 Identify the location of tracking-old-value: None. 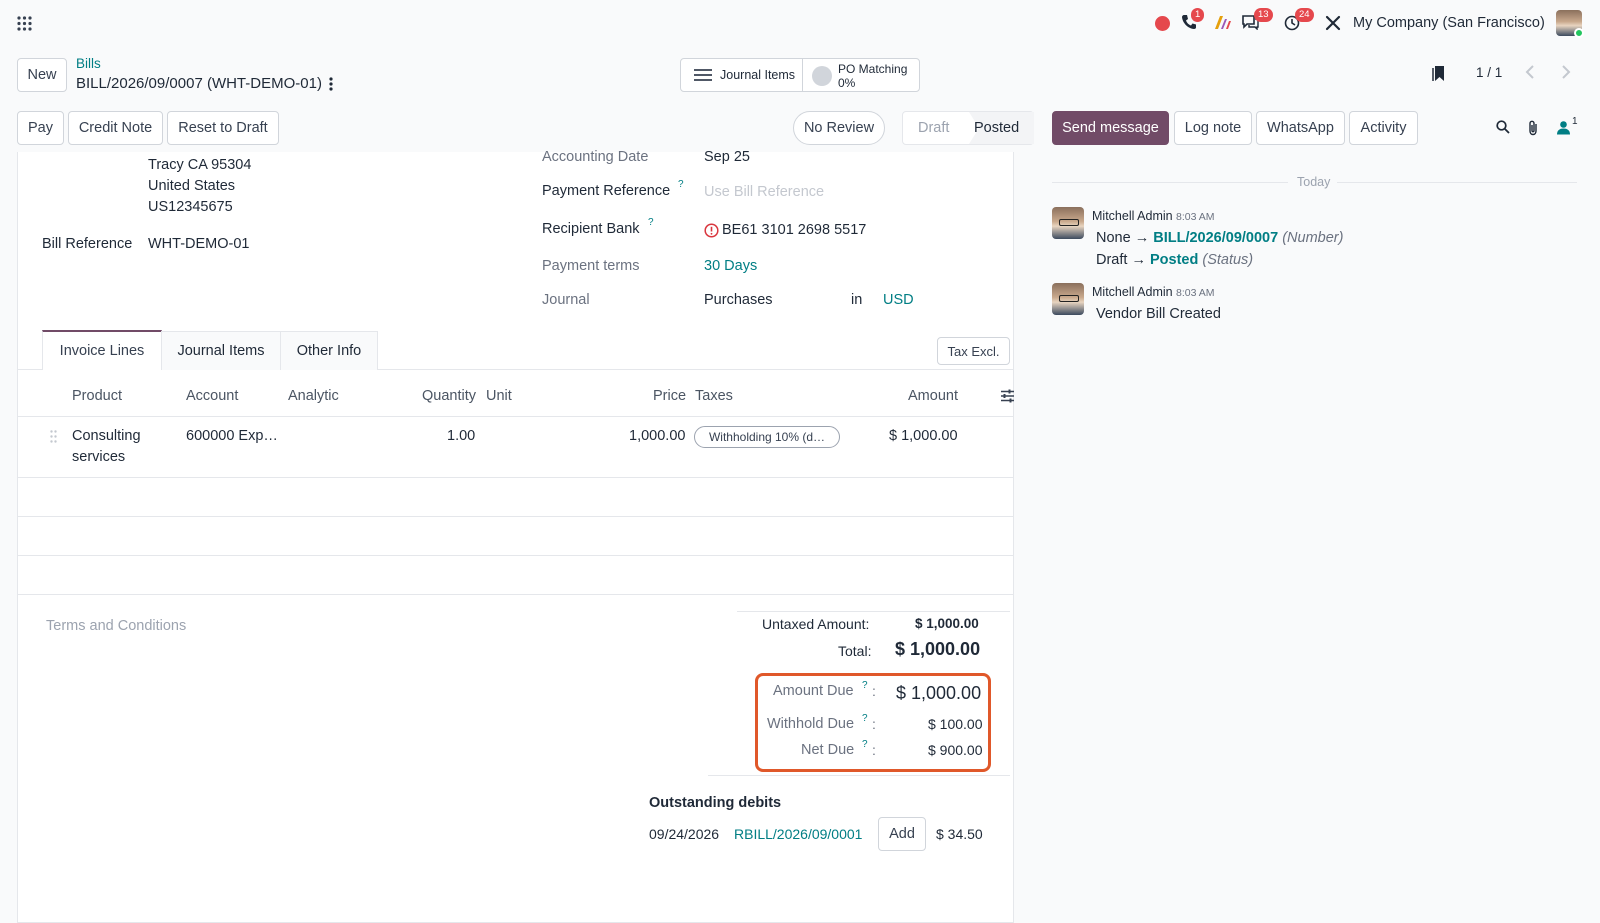
(1113, 238).